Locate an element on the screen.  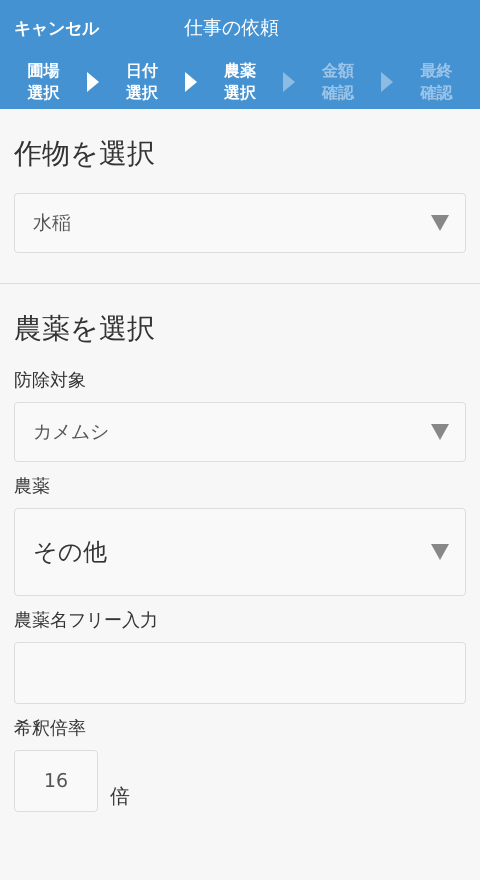
field-label: 農薬 is located at coordinates (32, 486).